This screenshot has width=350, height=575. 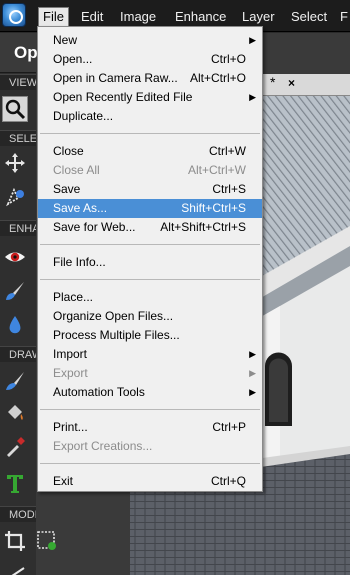 What do you see at coordinates (213, 208) in the screenshot?
I see `menu-item-shortcut: Shift+Ctrl+S` at bounding box center [213, 208].